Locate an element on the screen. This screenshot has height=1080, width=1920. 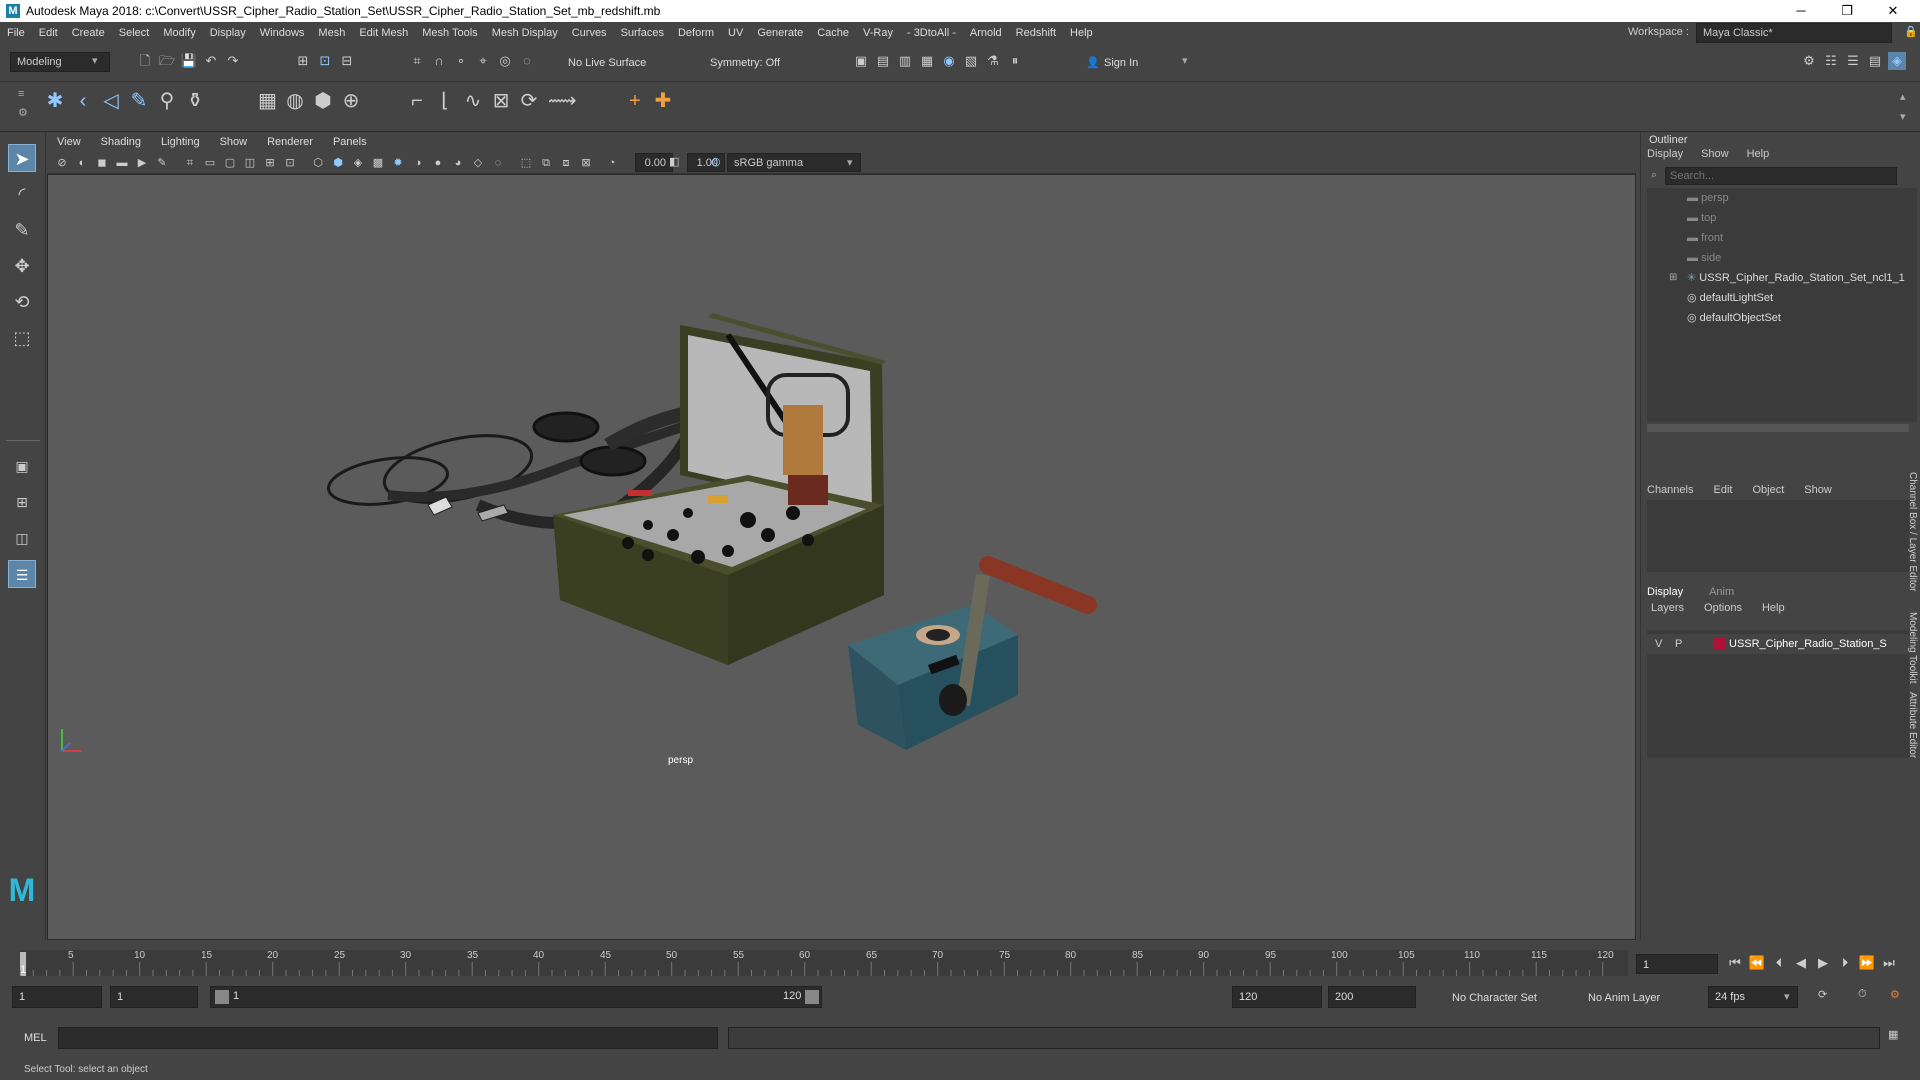
menu-surfaces: Surfaces is located at coordinates (642, 33).